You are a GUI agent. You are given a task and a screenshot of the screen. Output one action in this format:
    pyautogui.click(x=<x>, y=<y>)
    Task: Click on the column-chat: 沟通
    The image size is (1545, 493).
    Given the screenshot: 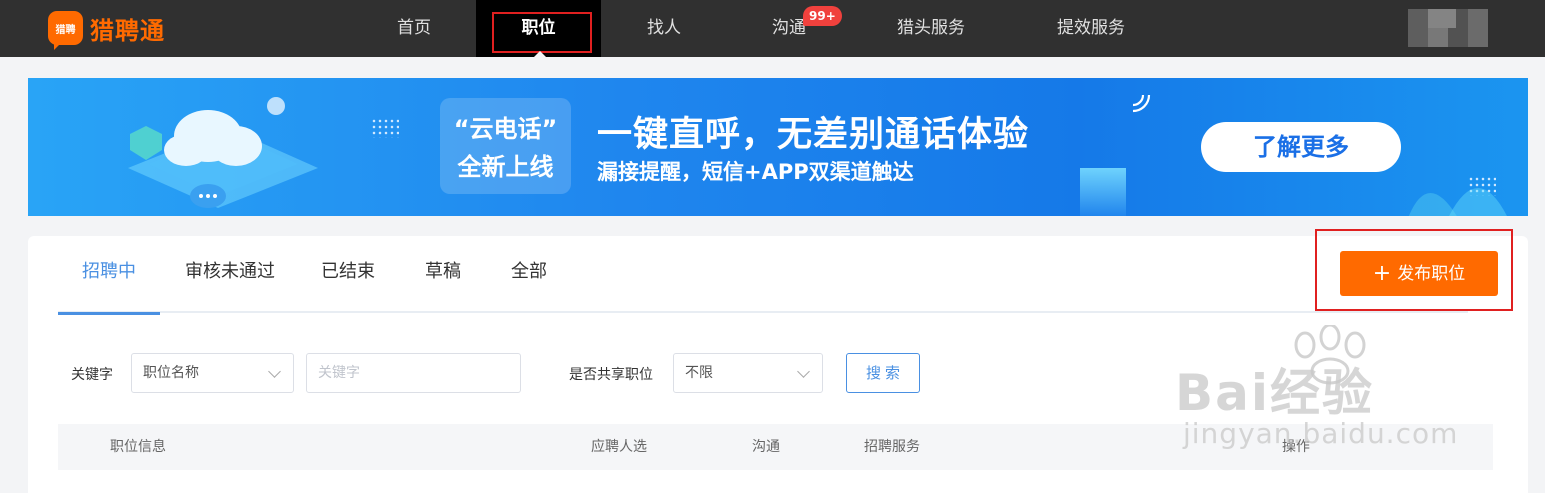 What is the action you would take?
    pyautogui.click(x=766, y=447)
    